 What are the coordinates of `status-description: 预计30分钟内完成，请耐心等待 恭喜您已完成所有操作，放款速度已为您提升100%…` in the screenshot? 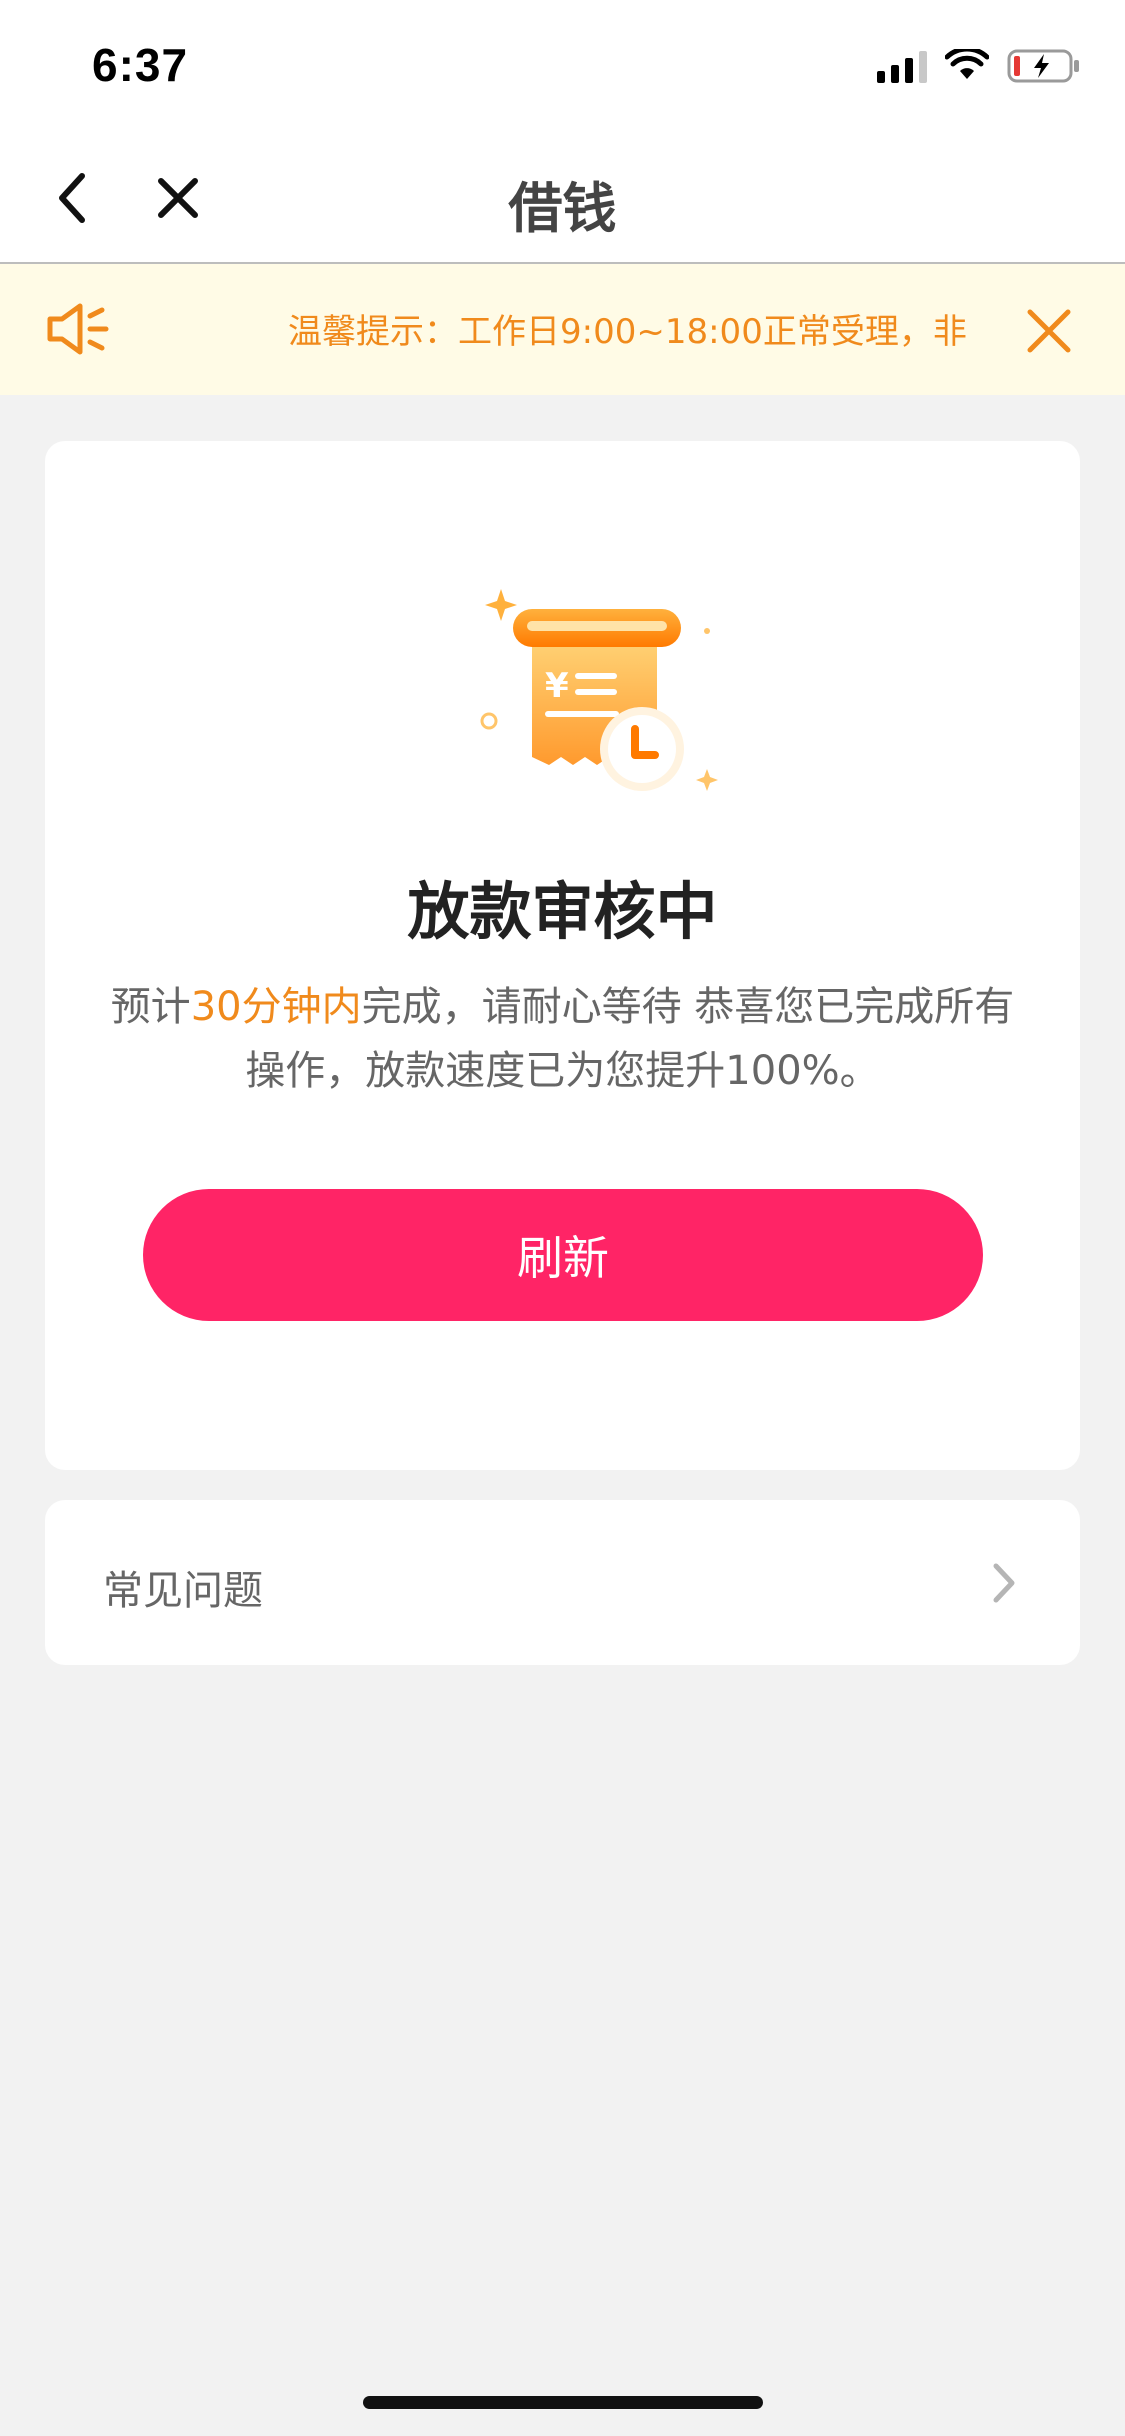 It's located at (562, 1039).